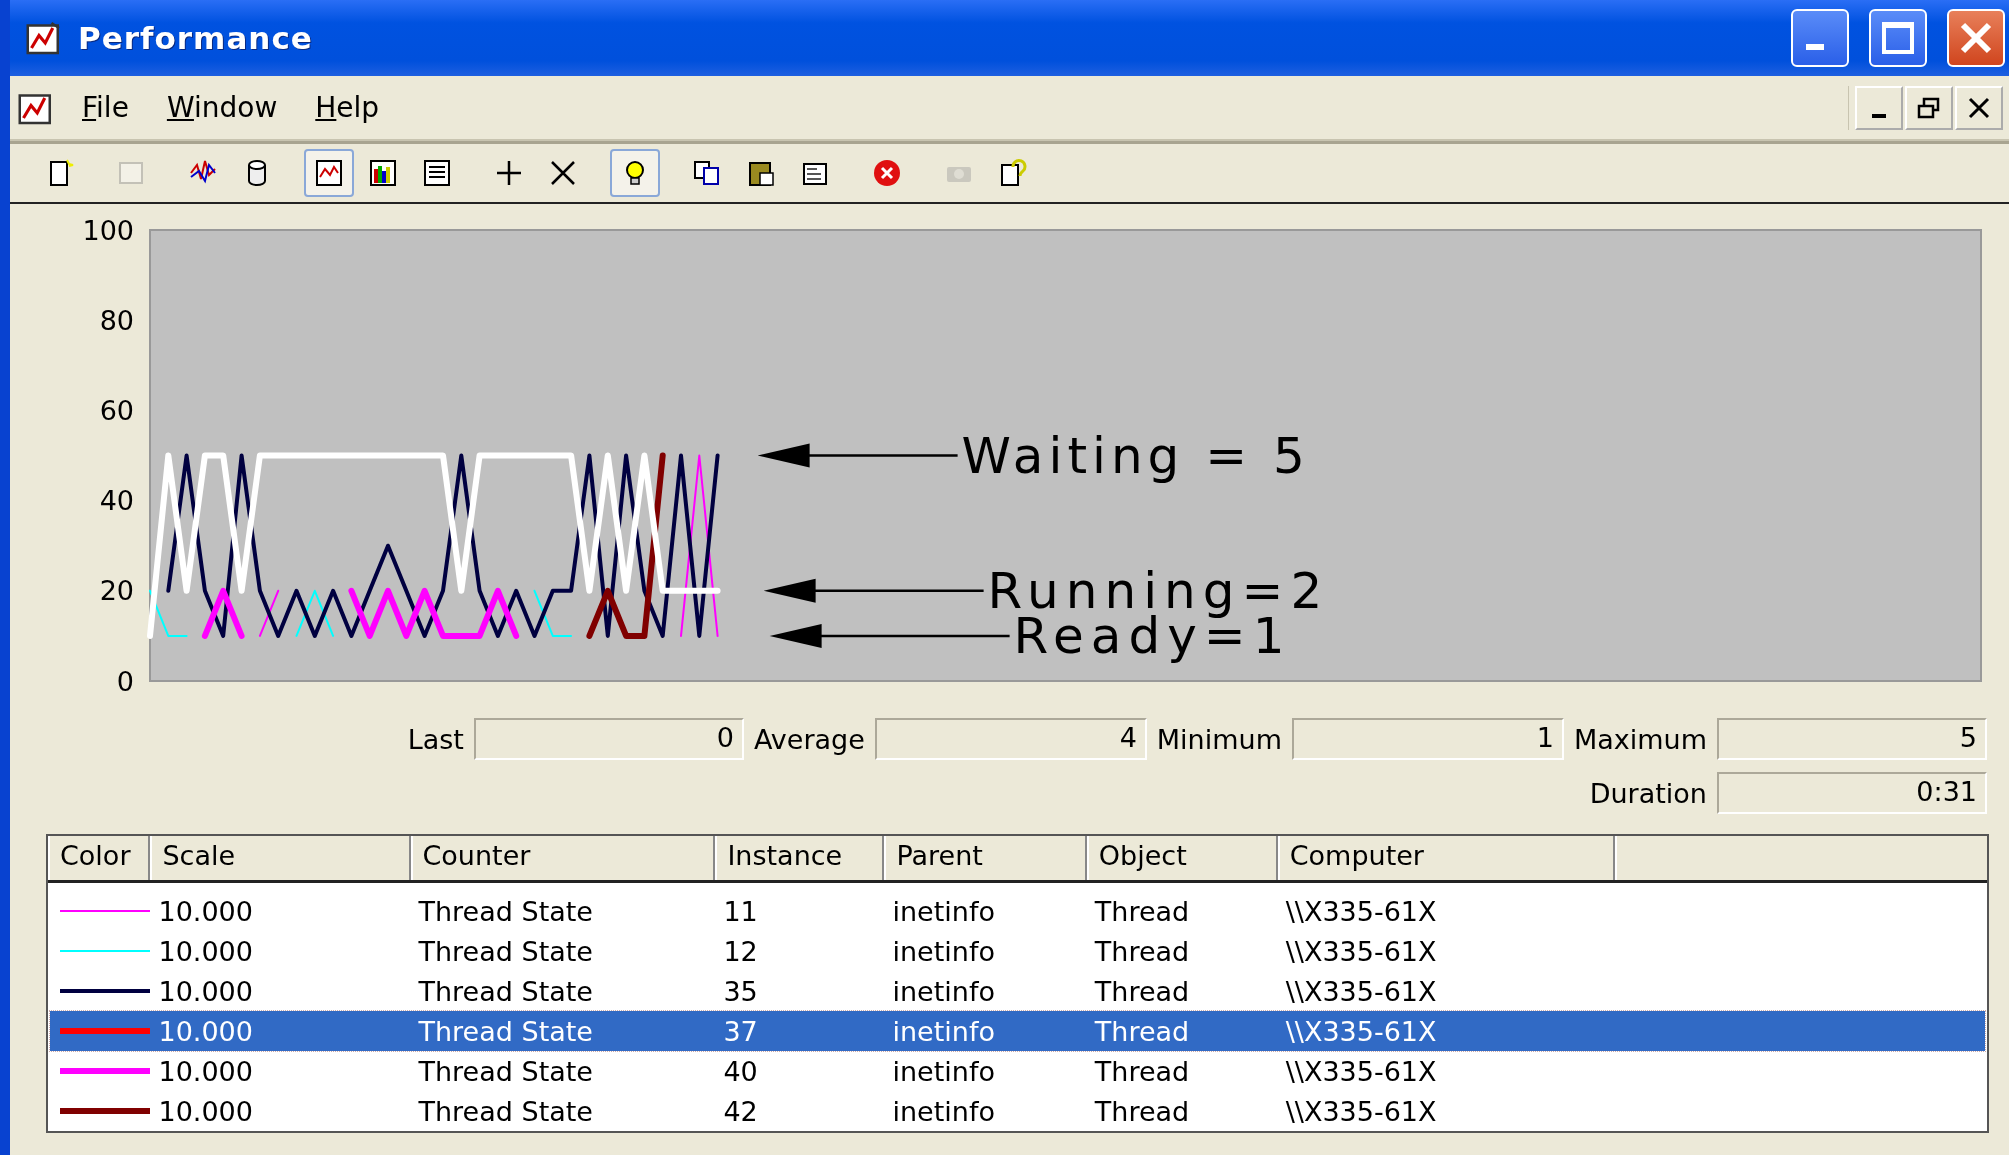  What do you see at coordinates (1852, 793) in the screenshot?
I see `stat-value: 0:31` at bounding box center [1852, 793].